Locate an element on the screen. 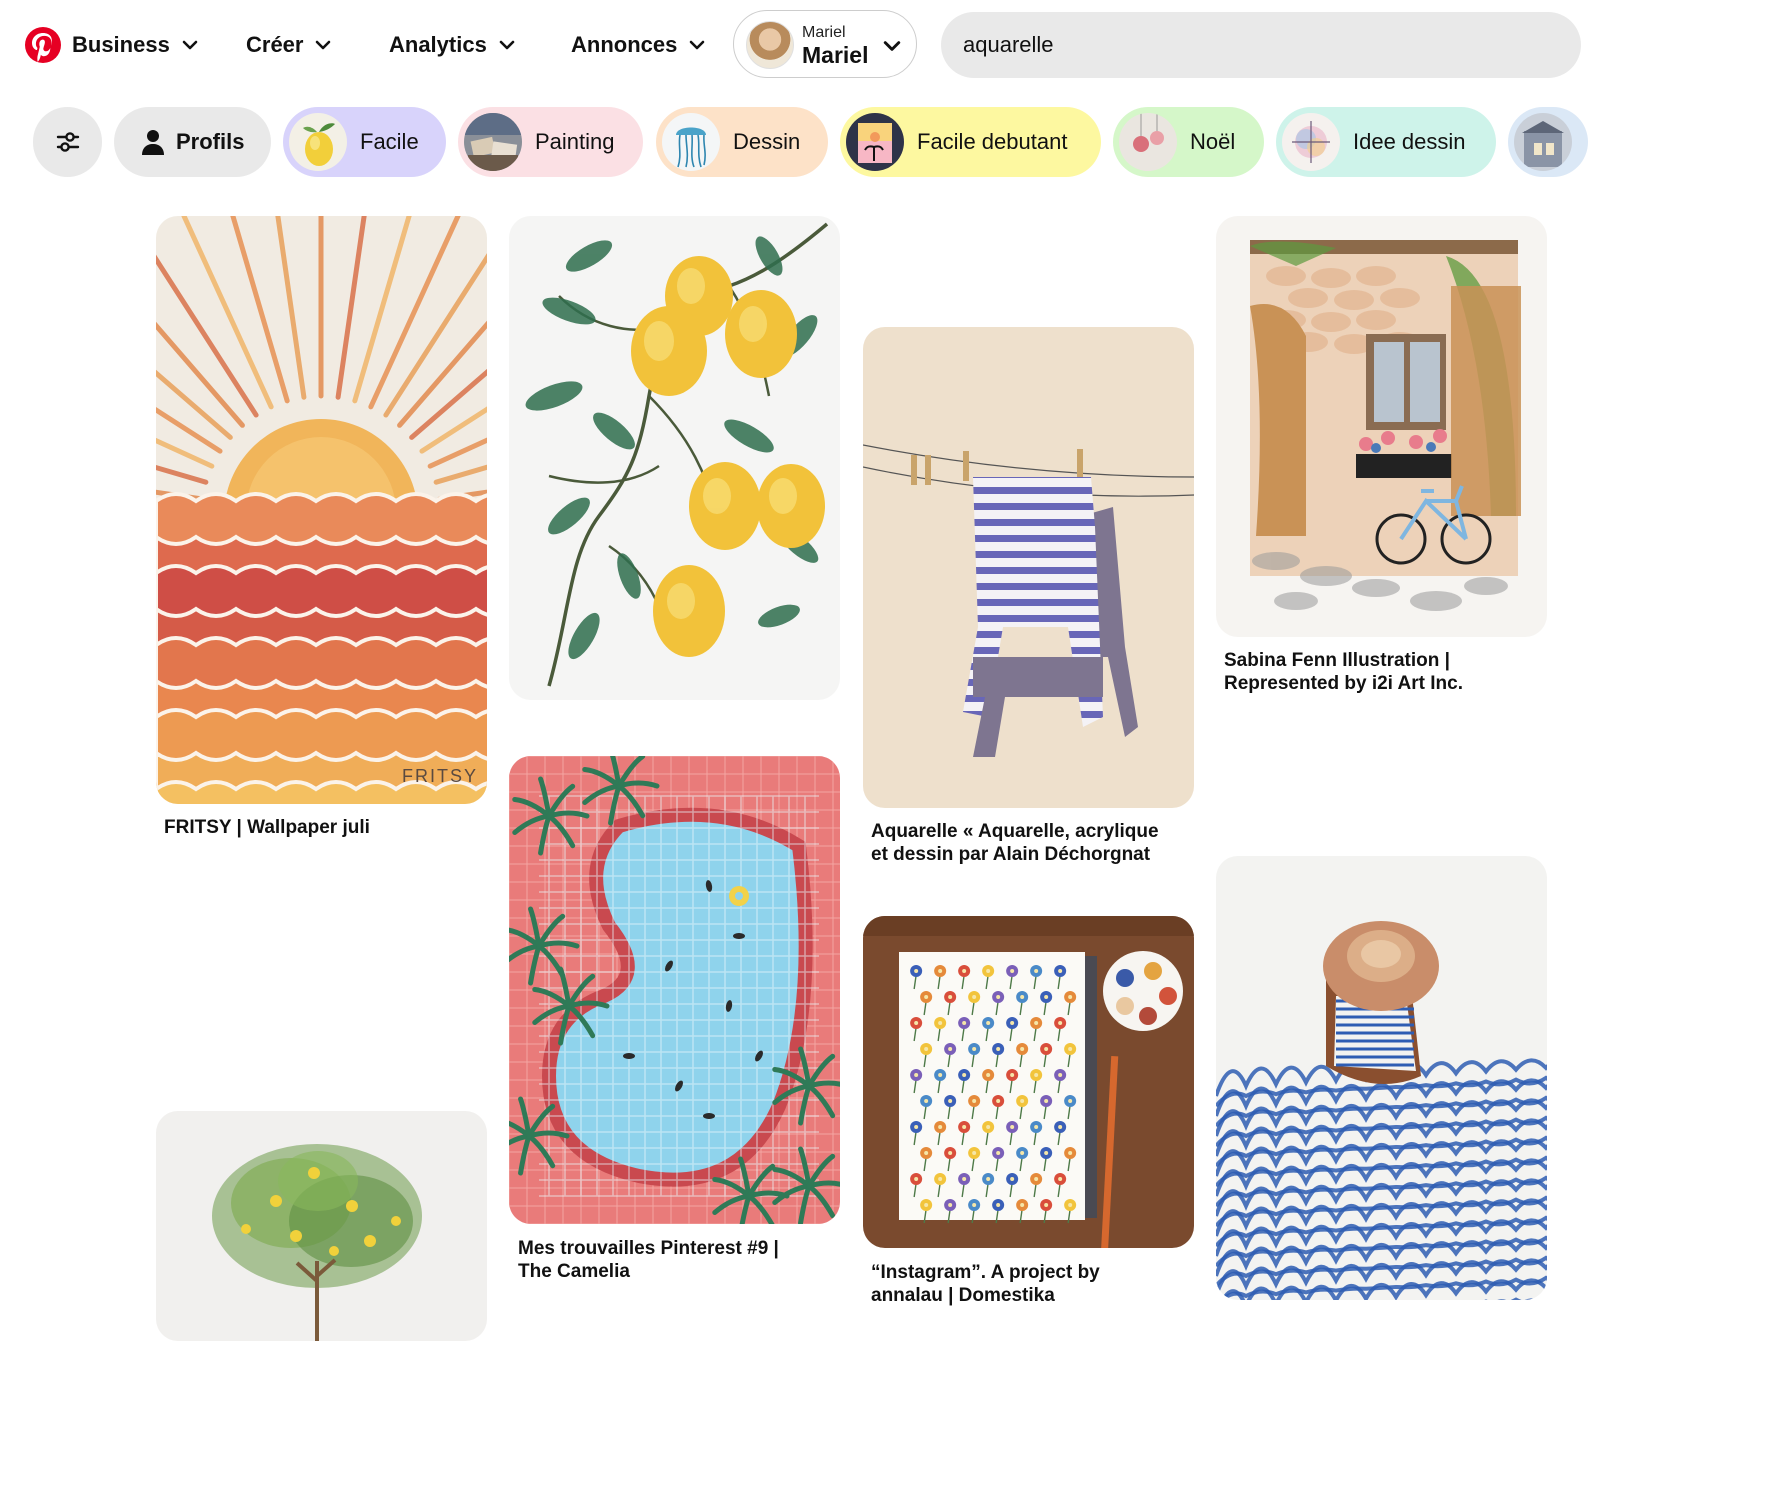 This screenshot has height=1501, width=1789. house-bicycle-artwork is located at coordinates (1381, 426).